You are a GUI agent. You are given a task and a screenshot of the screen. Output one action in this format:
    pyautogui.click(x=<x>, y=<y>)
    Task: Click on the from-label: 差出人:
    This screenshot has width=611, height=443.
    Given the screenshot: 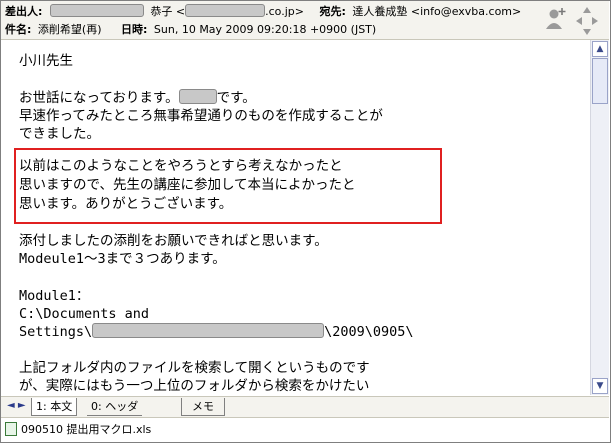 What is the action you would take?
    pyautogui.click(x=24, y=11)
    